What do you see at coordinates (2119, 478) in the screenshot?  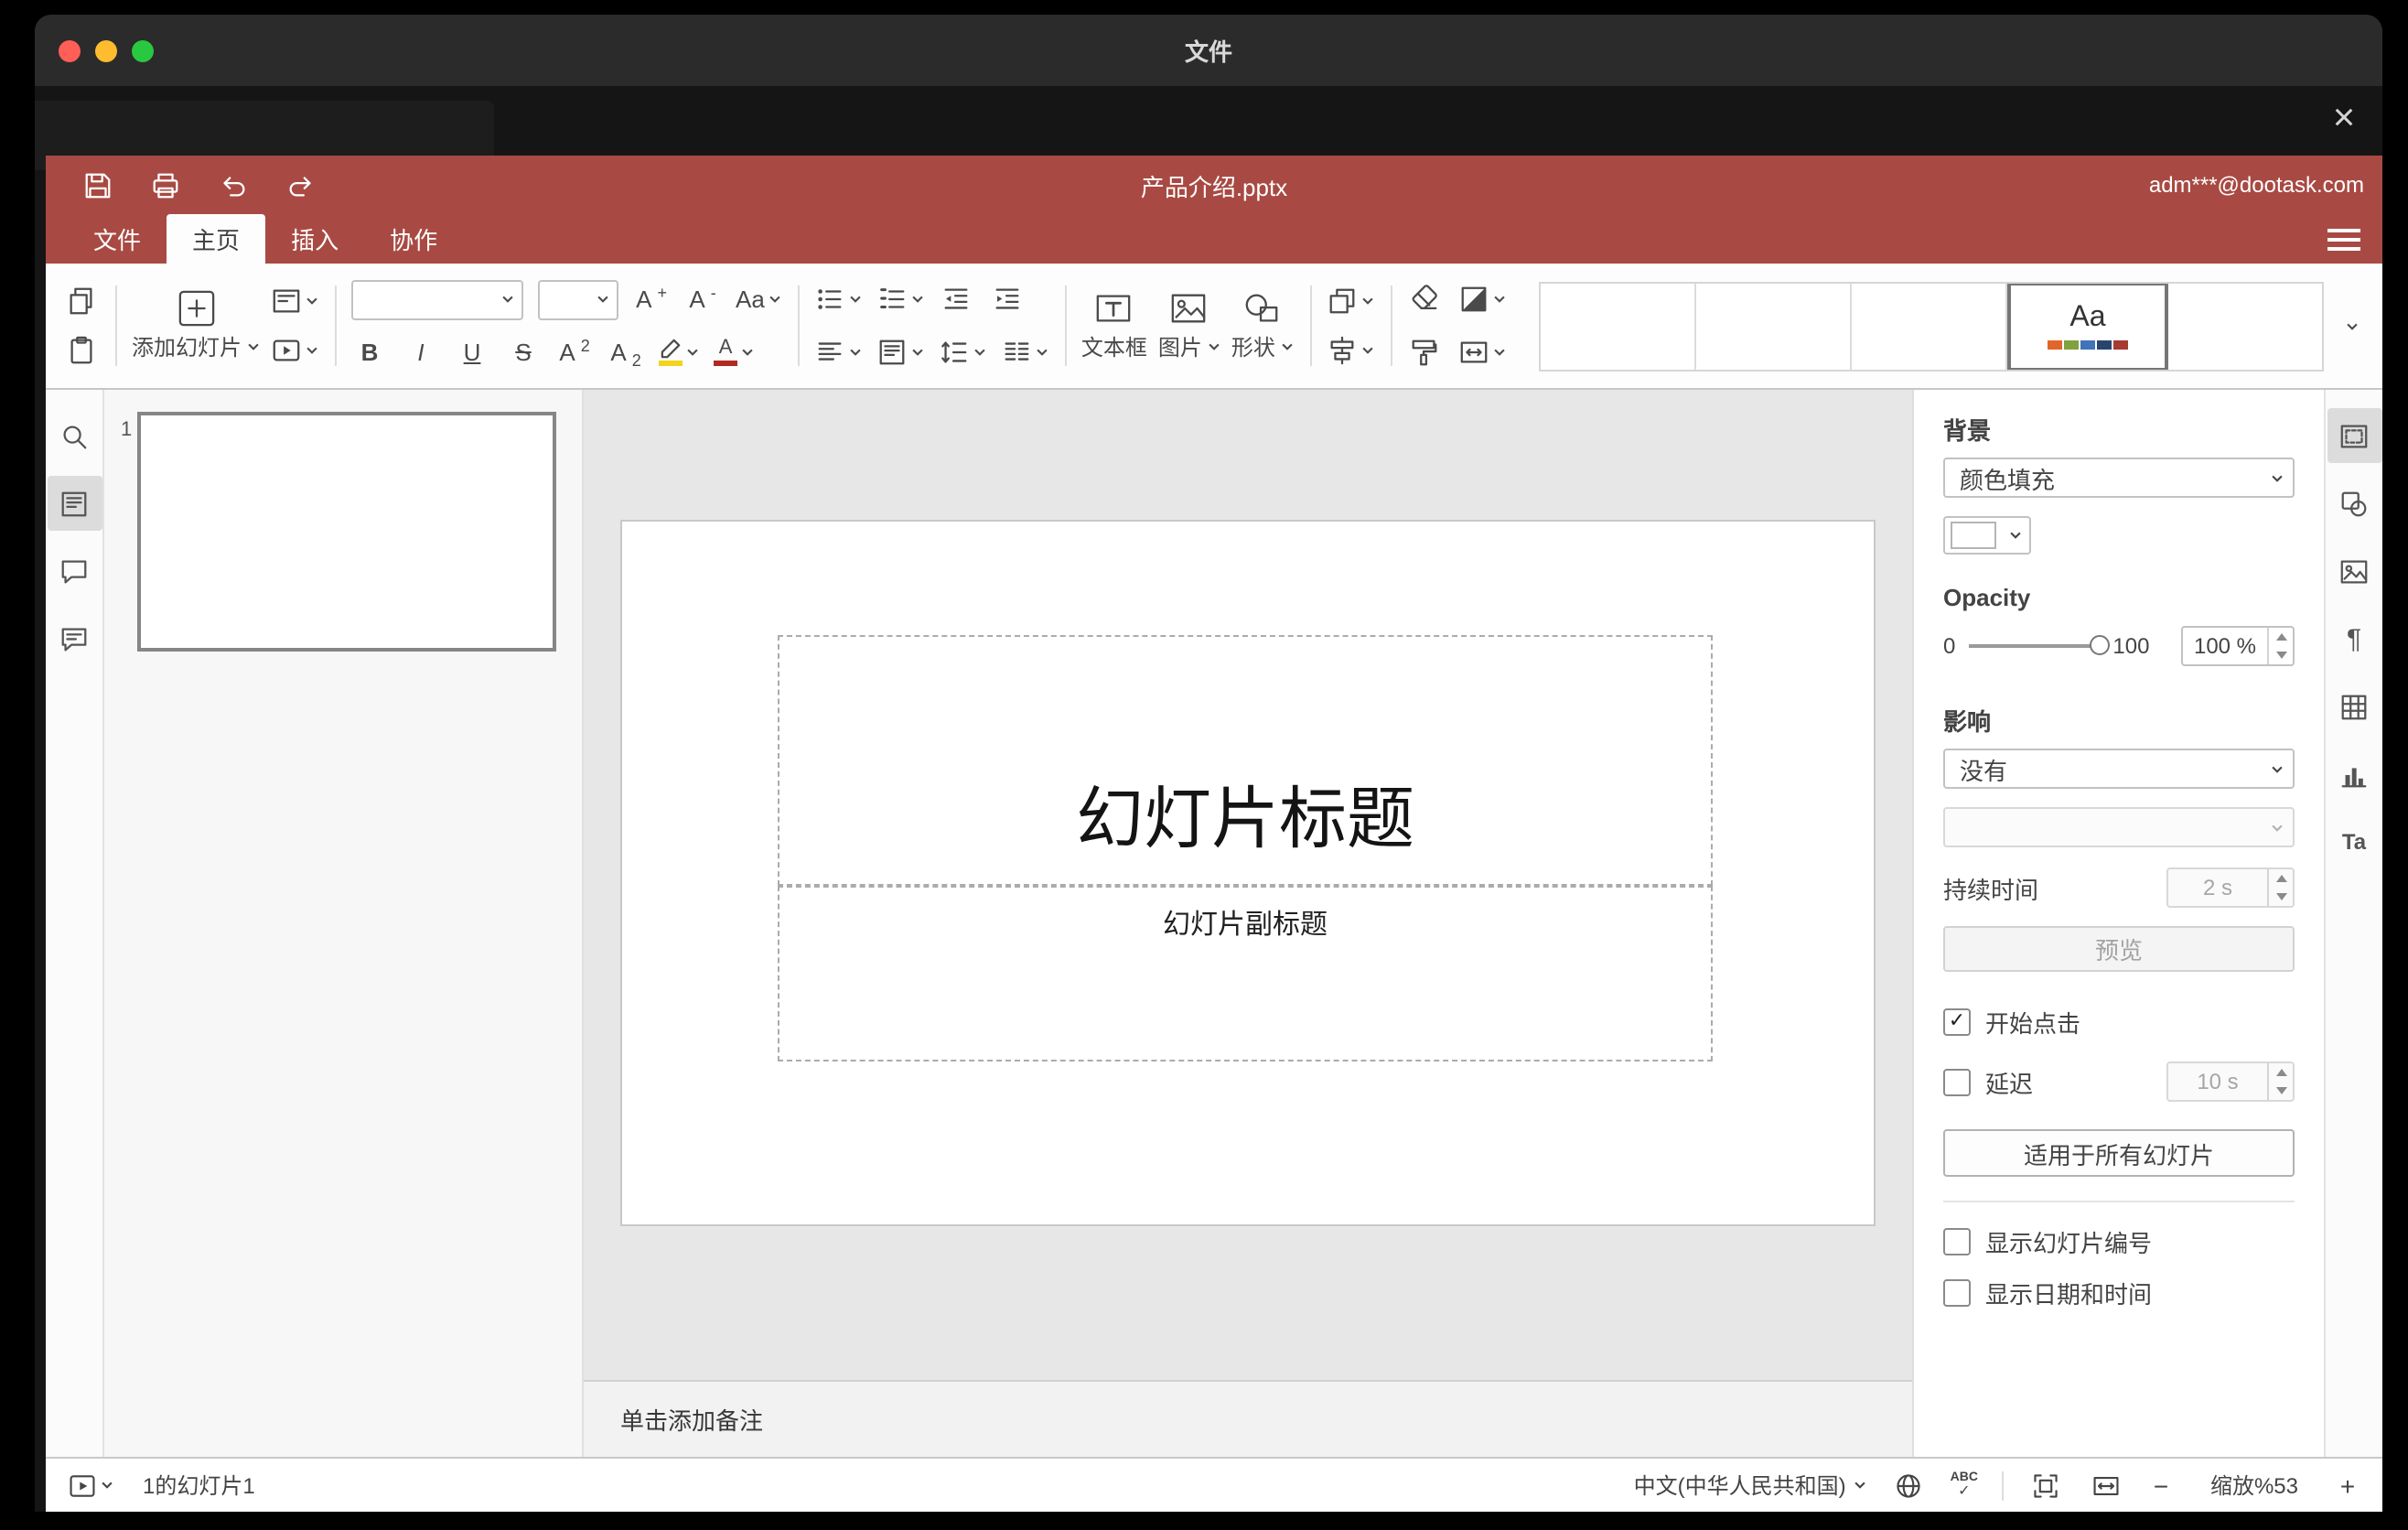 I see `background-fill-select: 颜色填充` at bounding box center [2119, 478].